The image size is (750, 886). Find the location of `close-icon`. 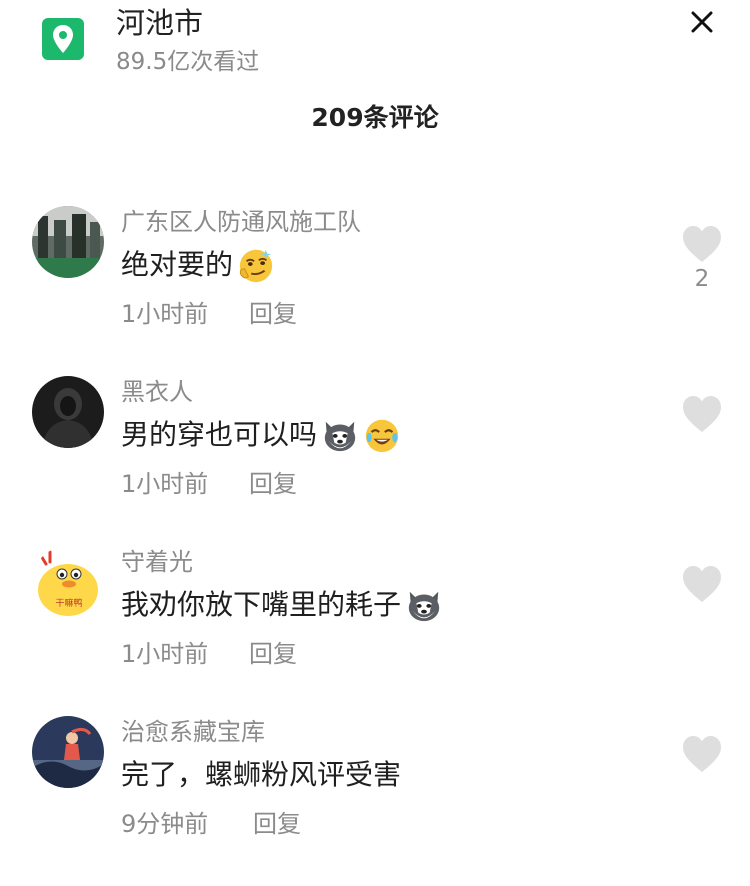

close-icon is located at coordinates (702, 22).